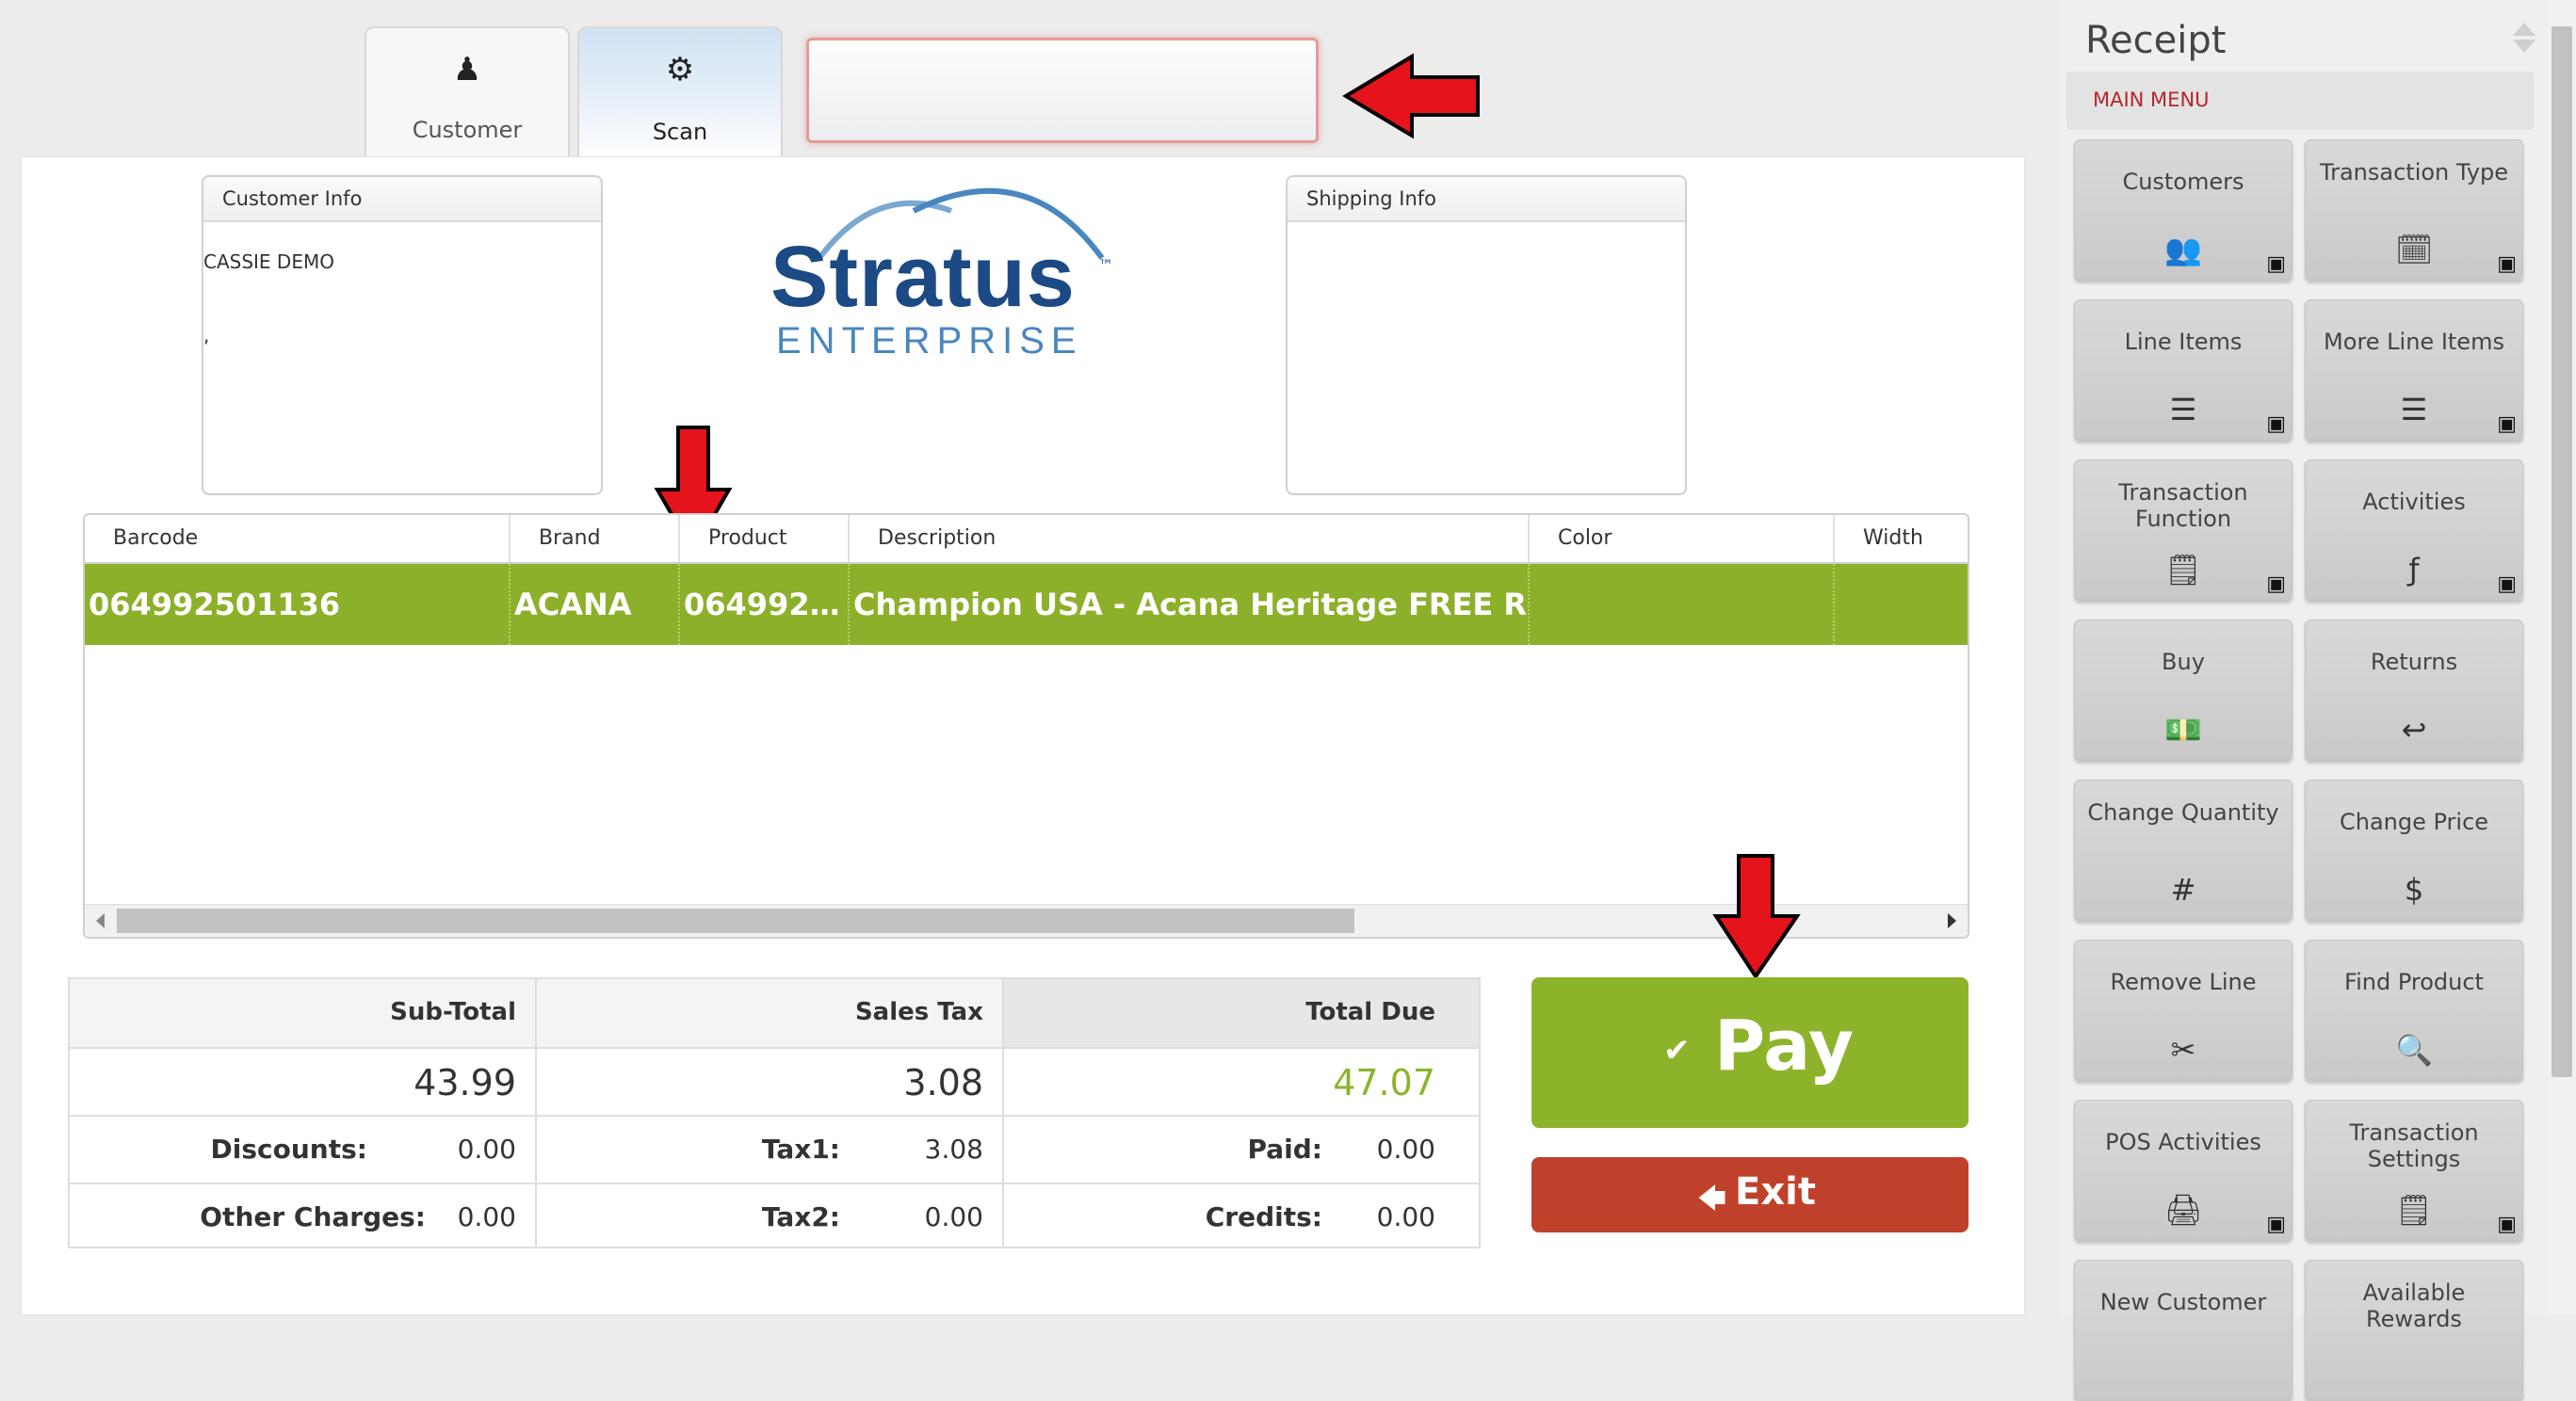 The image size is (2576, 1401). I want to click on horizontal-scrollbar, so click(1026, 920).